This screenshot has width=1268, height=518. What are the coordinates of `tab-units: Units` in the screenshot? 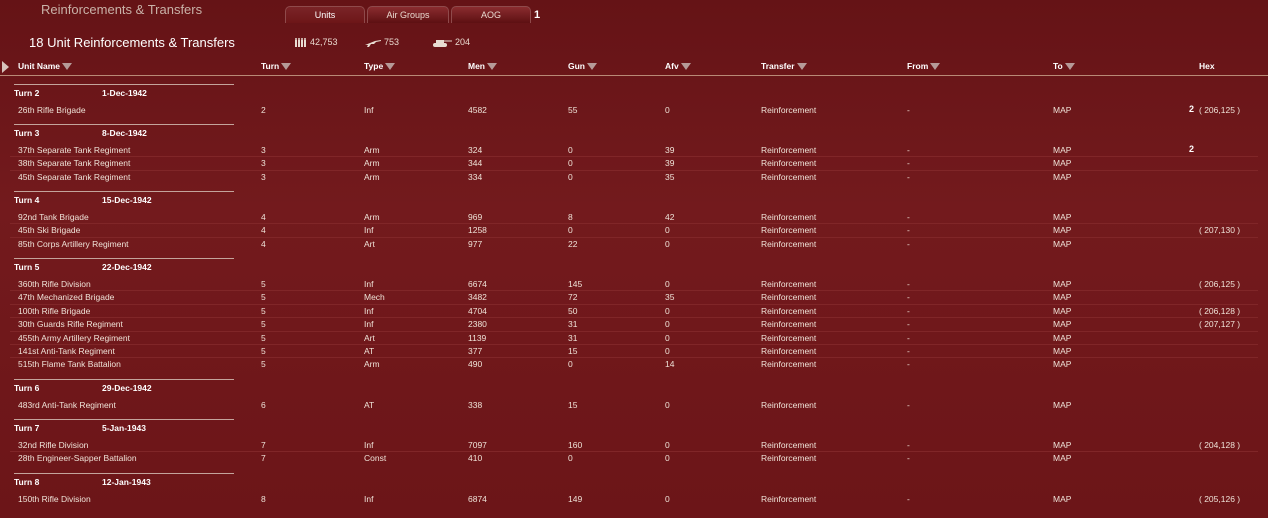 It's located at (325, 14).